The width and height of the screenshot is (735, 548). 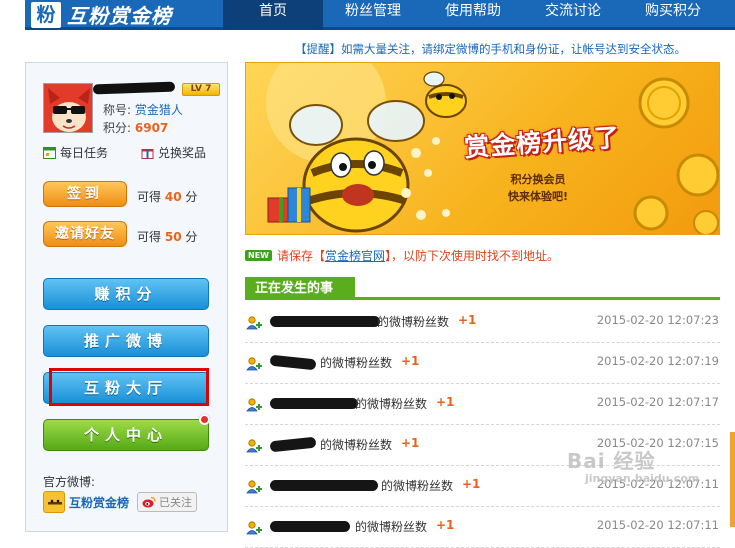 I want to click on level-badge: LV 7, so click(x=201, y=89).